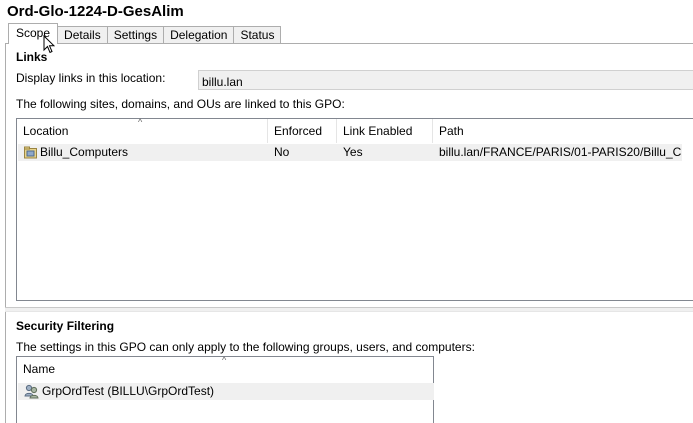  What do you see at coordinates (298, 131) in the screenshot?
I see `column-label-enforced: Enforced` at bounding box center [298, 131].